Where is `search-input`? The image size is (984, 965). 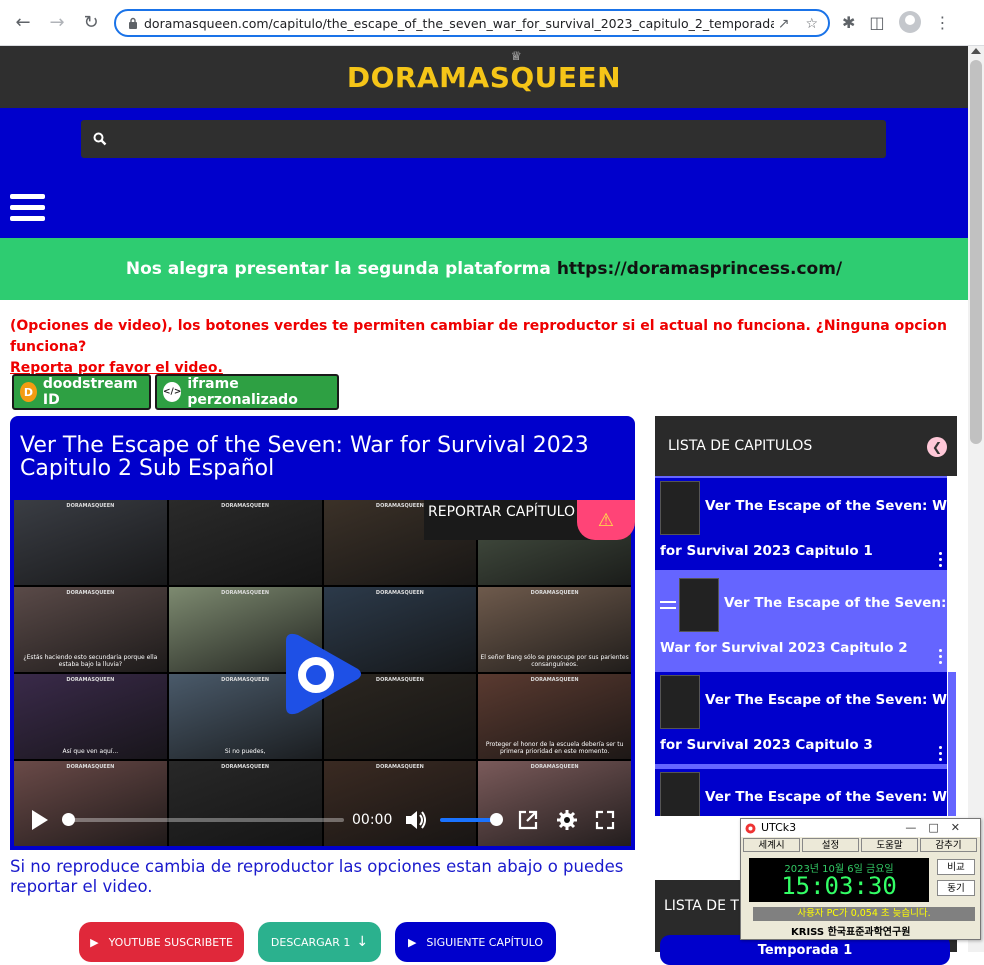 search-input is located at coordinates (483, 139).